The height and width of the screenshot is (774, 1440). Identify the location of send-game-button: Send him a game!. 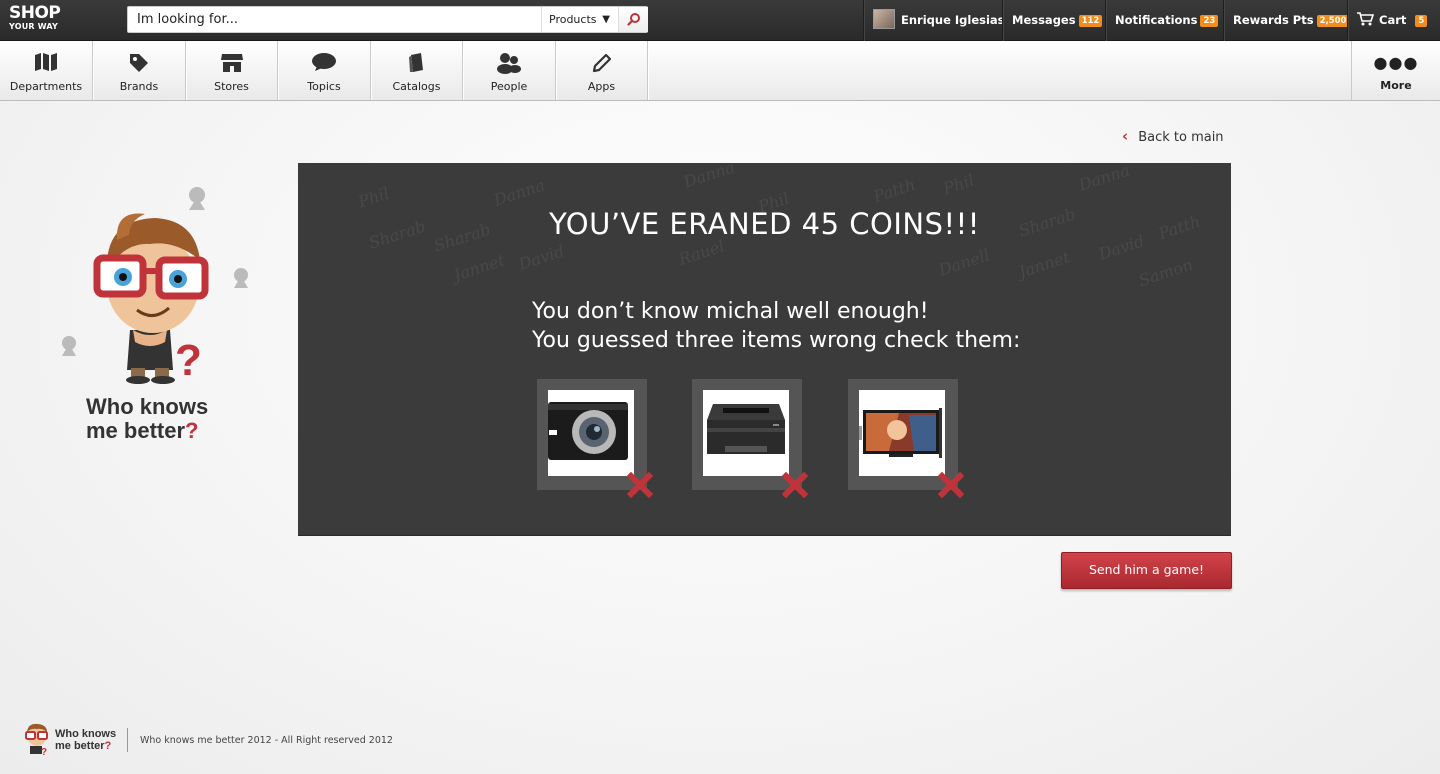
(1146, 570).